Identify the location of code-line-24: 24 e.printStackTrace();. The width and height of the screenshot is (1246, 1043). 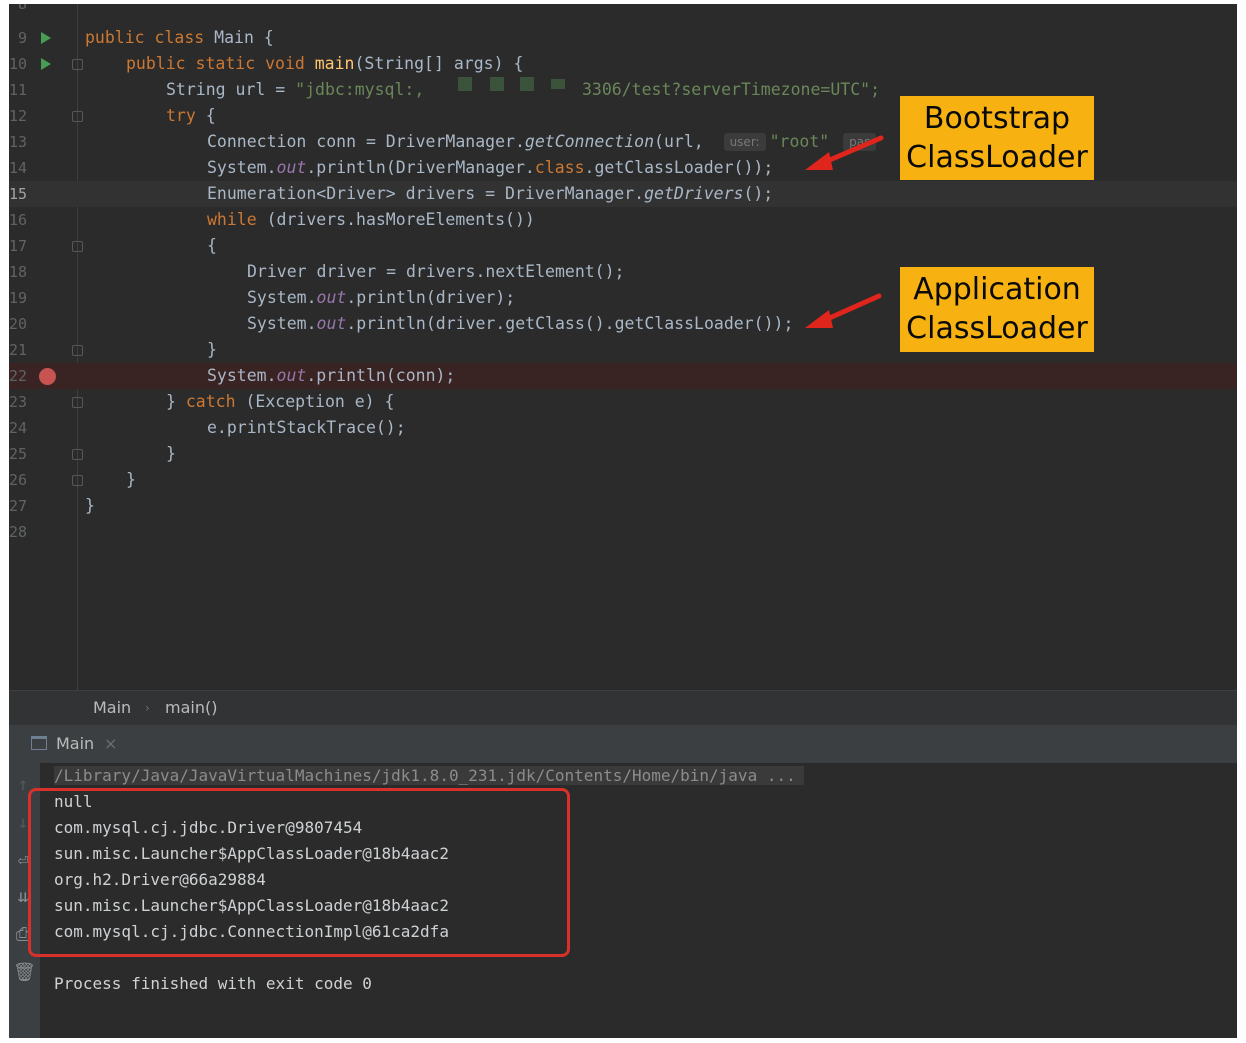
(623, 428).